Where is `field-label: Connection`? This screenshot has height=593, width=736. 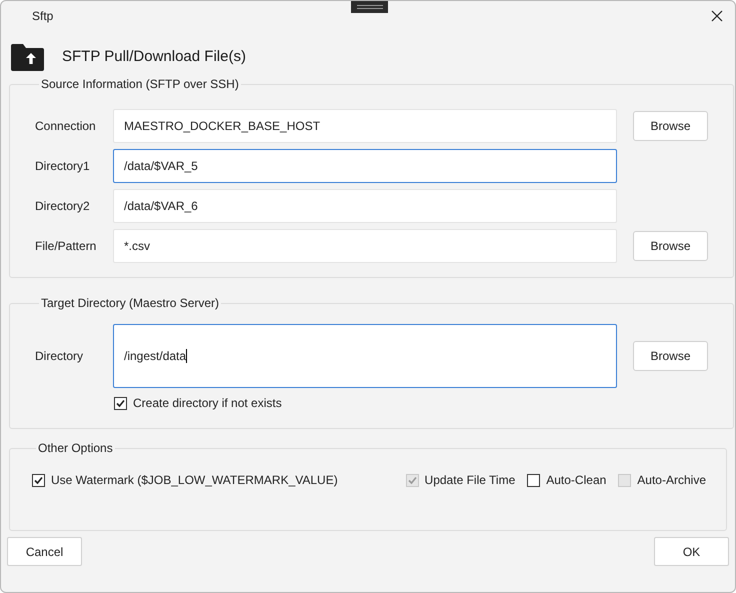
field-label: Connection is located at coordinates (66, 126).